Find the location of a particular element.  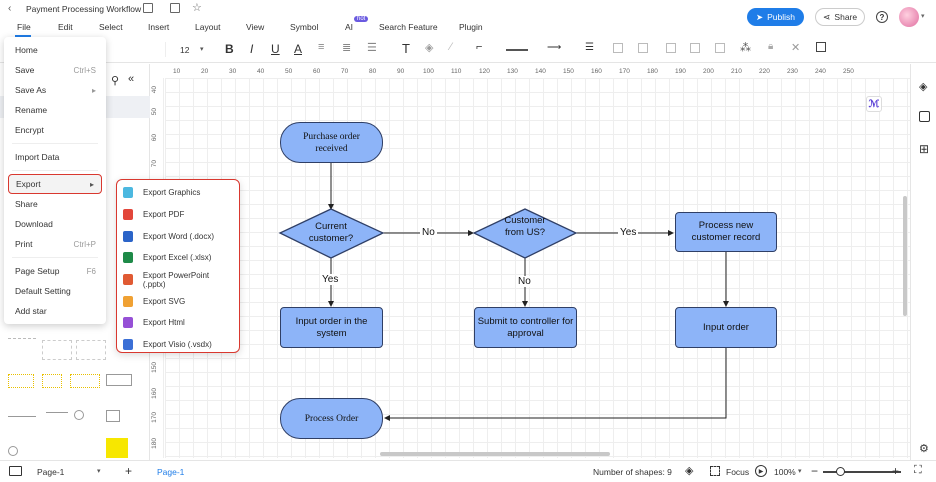

star-icon: ☆ is located at coordinates (197, 7).